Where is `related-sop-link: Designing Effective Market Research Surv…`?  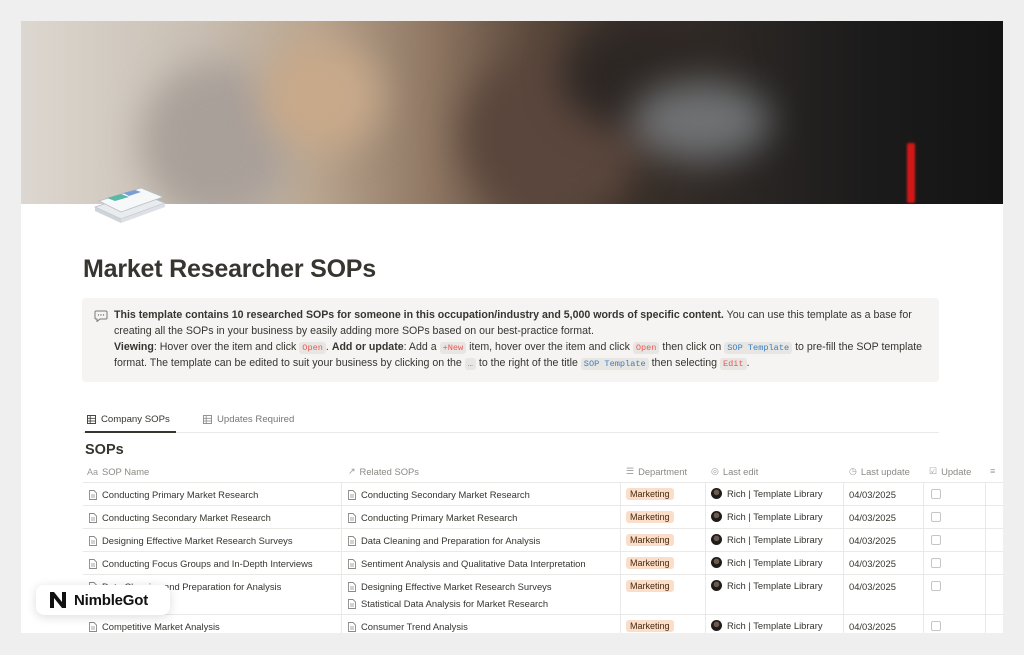 related-sop-link: Designing Effective Market Research Surv… is located at coordinates (450, 586).